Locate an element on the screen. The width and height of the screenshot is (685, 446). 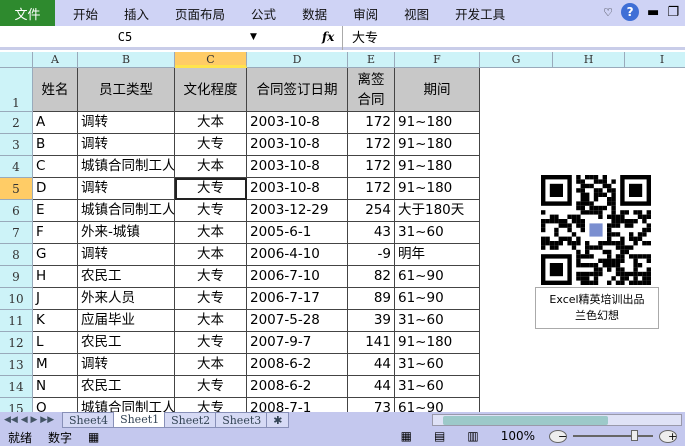
scroll-thumb is located at coordinates (525, 420).